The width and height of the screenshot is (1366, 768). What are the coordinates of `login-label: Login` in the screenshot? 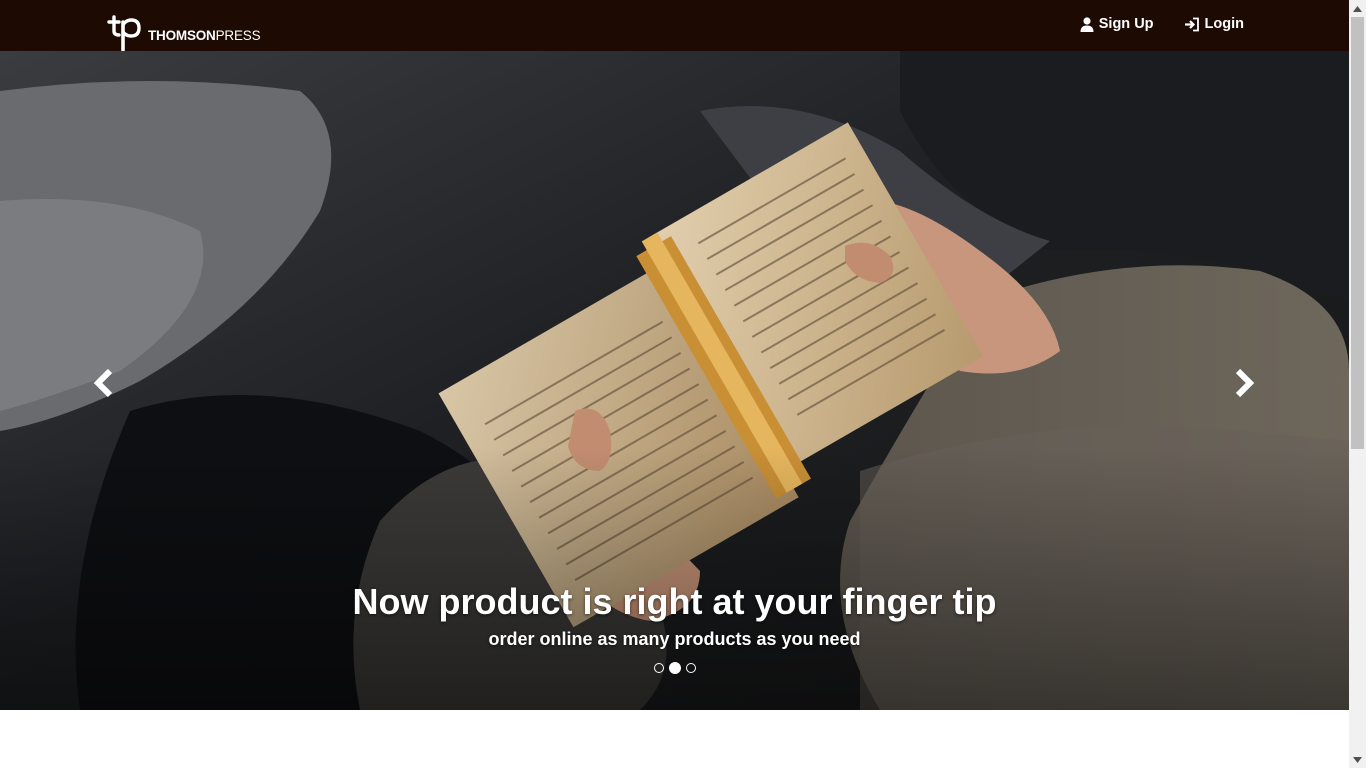 It's located at (1224, 24).